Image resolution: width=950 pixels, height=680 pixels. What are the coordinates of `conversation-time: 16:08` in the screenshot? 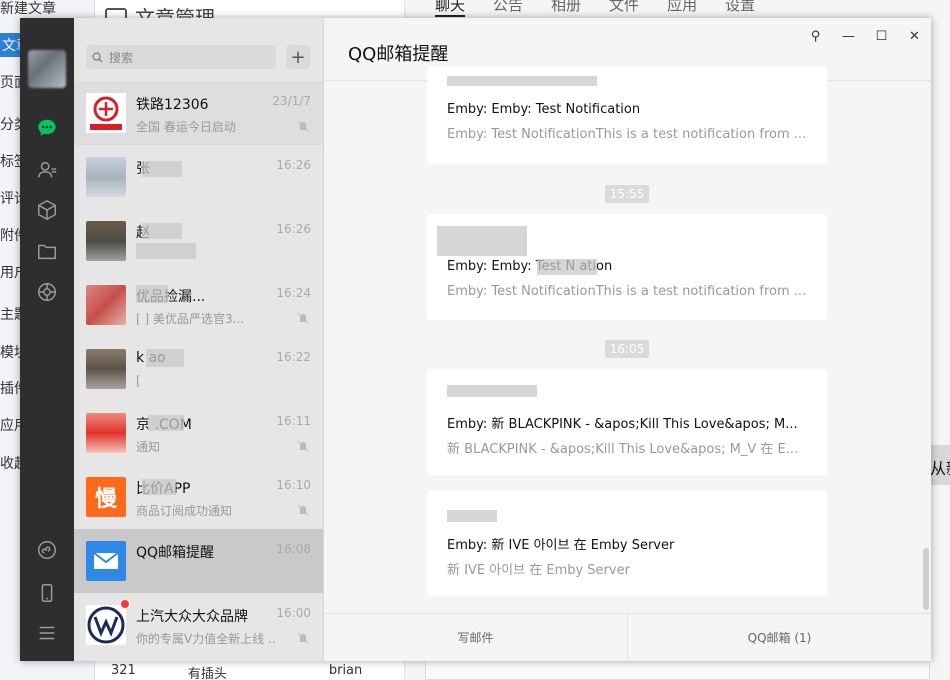 It's located at (293, 549).